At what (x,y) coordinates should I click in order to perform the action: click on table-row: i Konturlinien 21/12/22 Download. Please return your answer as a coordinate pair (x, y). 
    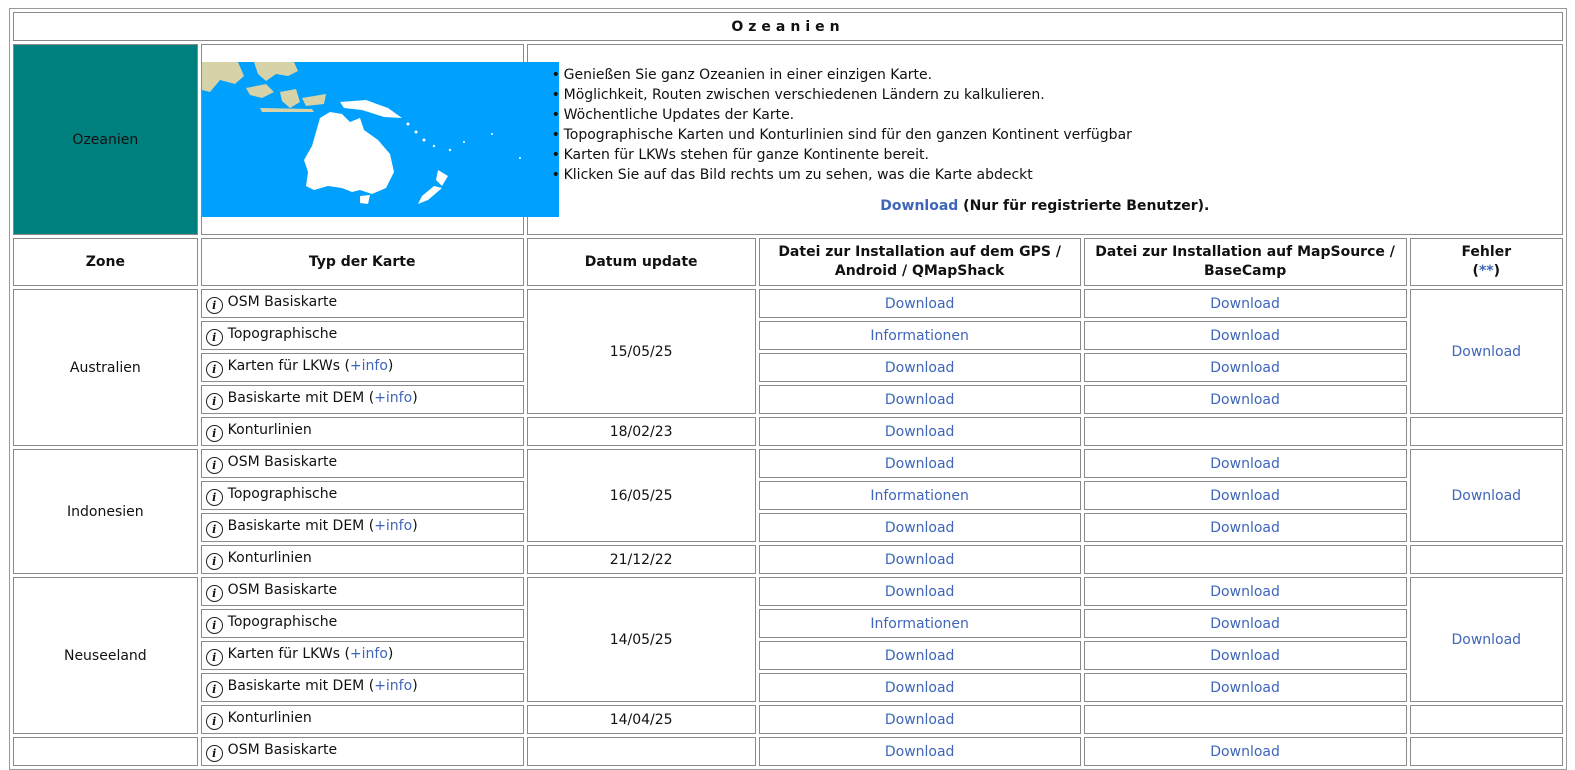
    Looking at the image, I should click on (788, 559).